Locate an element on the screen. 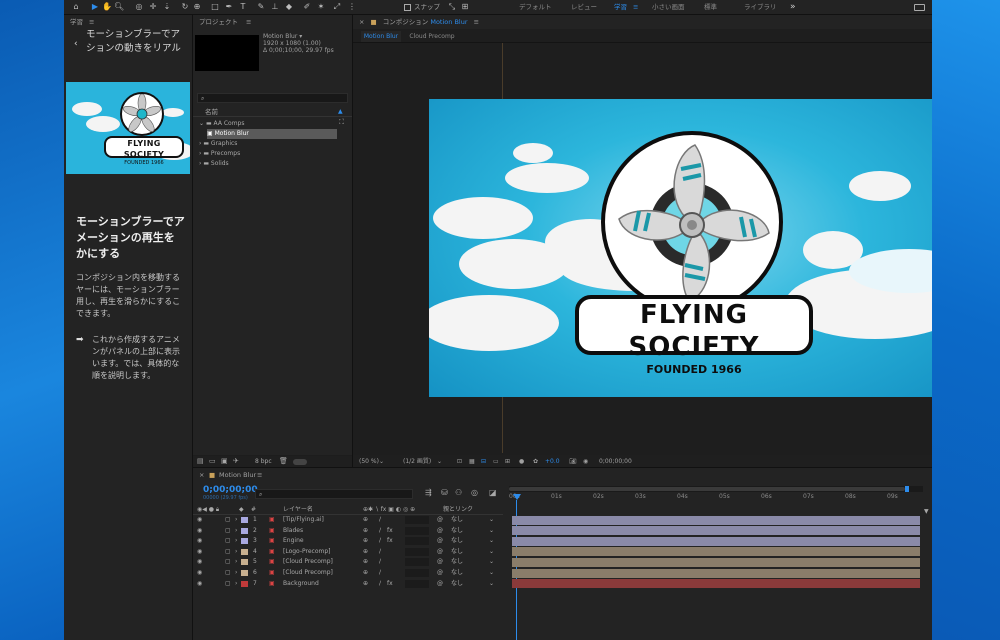 The width and height of the screenshot is (1000, 640). project-search-input: ⌕ is located at coordinates (272, 98).